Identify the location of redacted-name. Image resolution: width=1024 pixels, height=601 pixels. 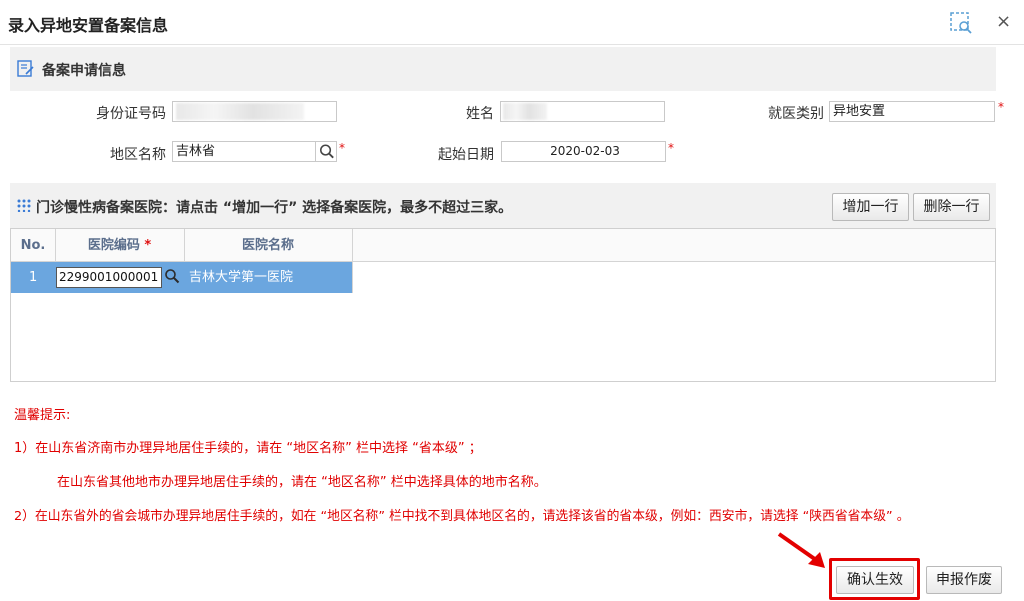
(525, 111).